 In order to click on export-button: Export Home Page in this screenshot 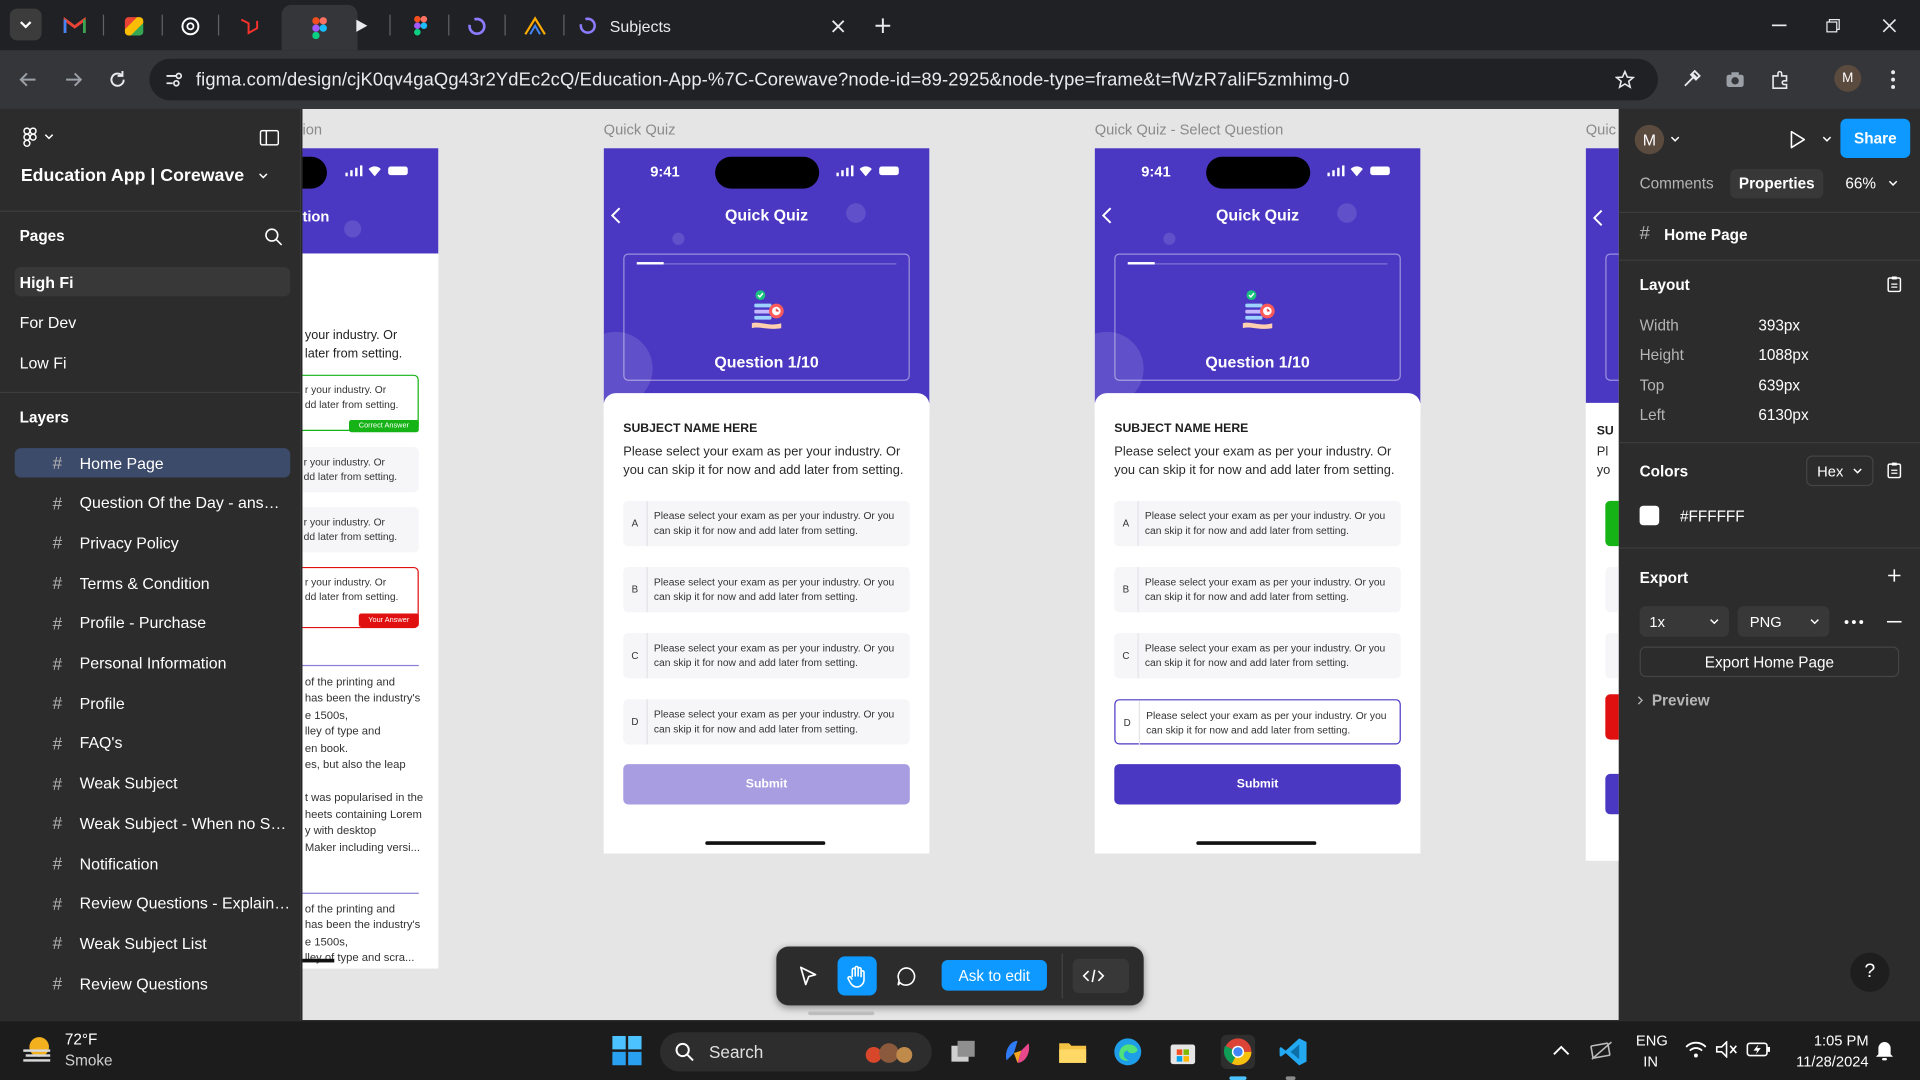, I will do `click(1769, 662)`.